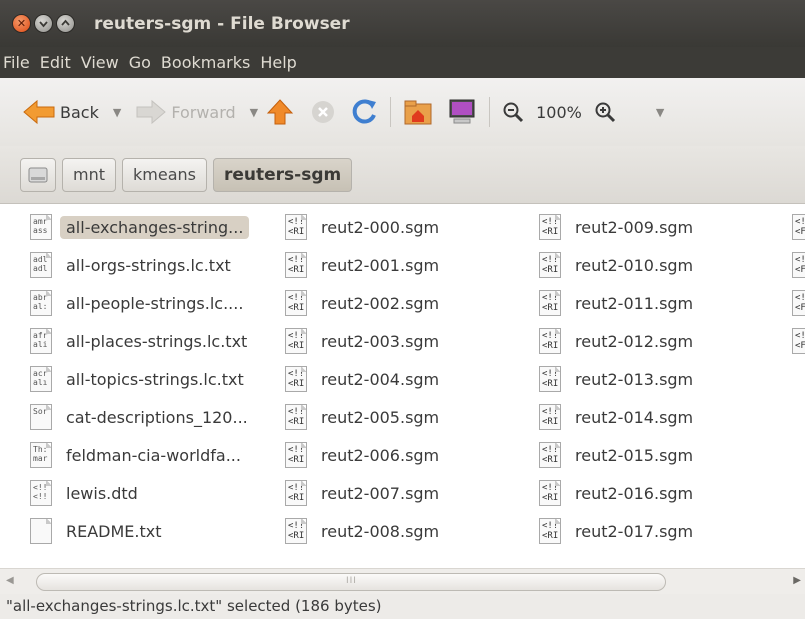 The image size is (805, 619). I want to click on file-name: reut2-002.sgm, so click(380, 303).